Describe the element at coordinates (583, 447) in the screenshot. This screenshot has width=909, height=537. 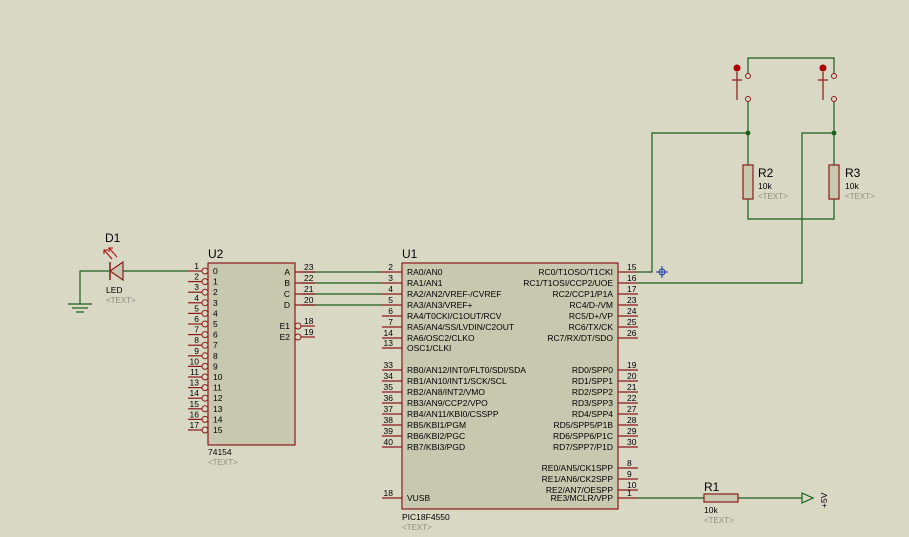
I see `pin-name: RD7/SPP7/P1D` at that location.